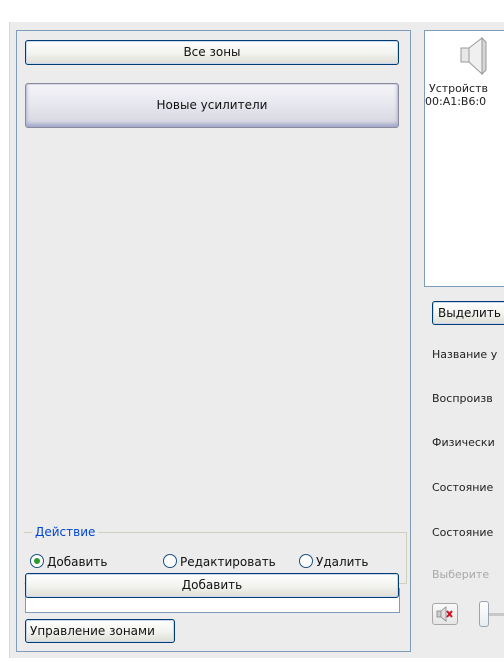  Describe the element at coordinates (473, 56) in the screenshot. I see `speaker-icon` at that location.